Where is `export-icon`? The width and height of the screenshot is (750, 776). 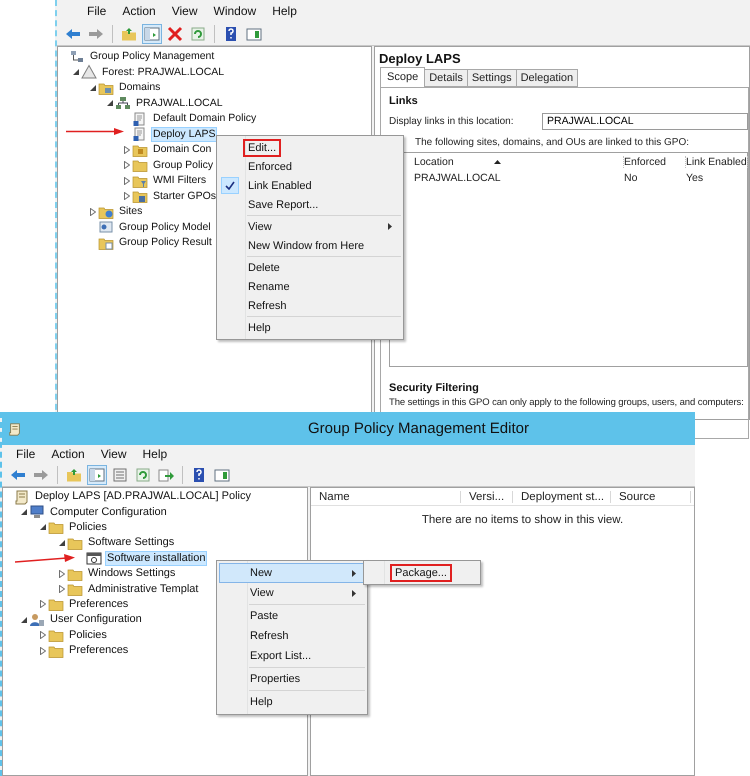
export-icon is located at coordinates (166, 474).